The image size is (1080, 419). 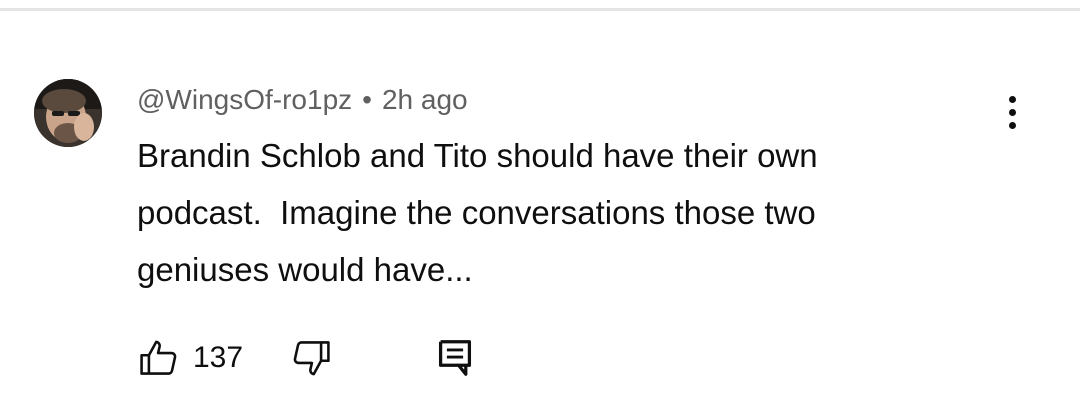 What do you see at coordinates (1012, 99) in the screenshot?
I see `vertical-dots-icon` at bounding box center [1012, 99].